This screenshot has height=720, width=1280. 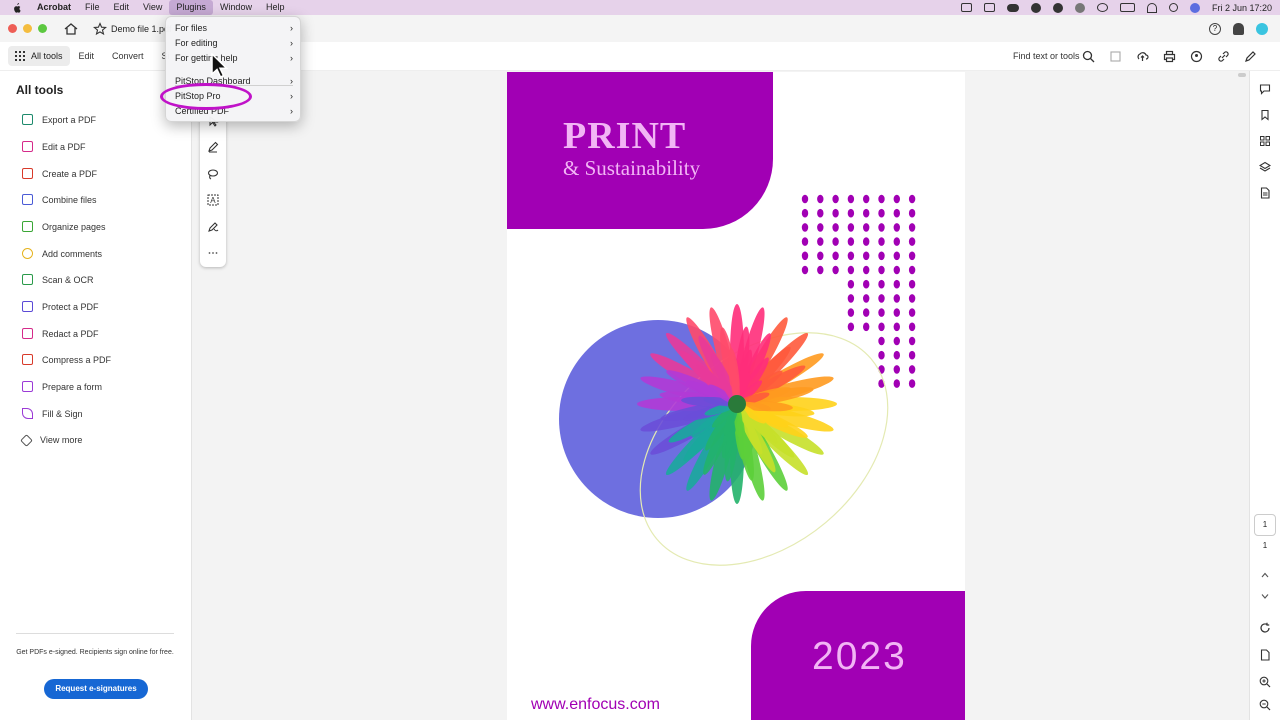 What do you see at coordinates (1265, 596) in the screenshot?
I see `chevron-down-icon` at bounding box center [1265, 596].